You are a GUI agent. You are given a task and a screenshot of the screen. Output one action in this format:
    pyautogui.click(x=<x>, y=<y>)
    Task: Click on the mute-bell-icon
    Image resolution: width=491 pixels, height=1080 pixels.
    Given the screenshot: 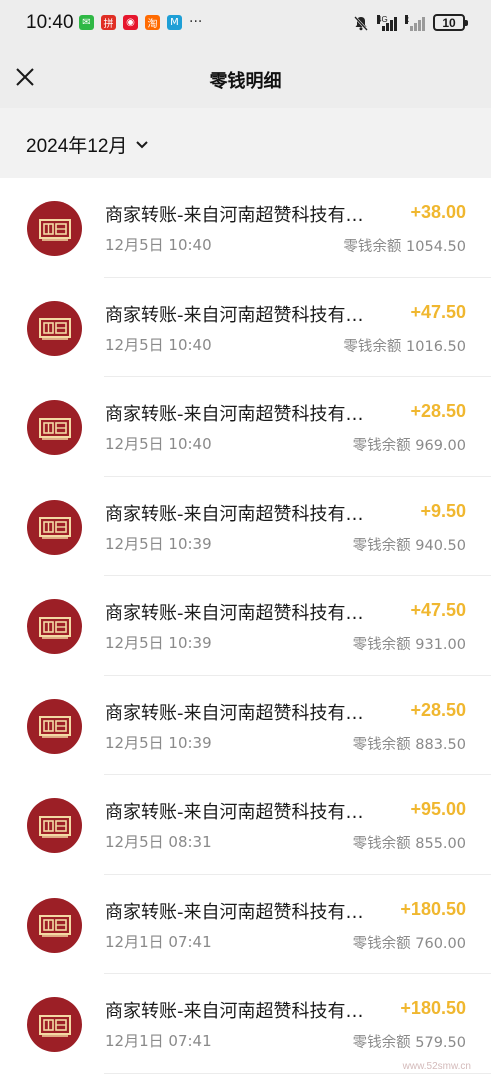 What is the action you would take?
    pyautogui.click(x=361, y=23)
    